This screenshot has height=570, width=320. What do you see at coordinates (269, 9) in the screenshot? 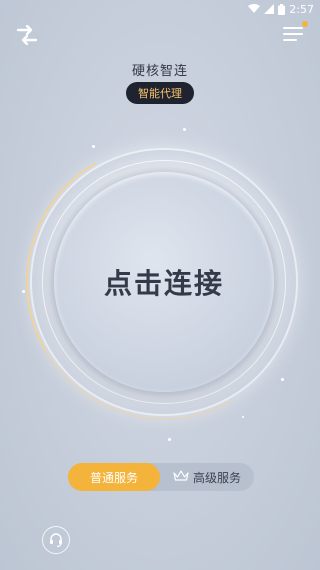
I see `signal-icon` at bounding box center [269, 9].